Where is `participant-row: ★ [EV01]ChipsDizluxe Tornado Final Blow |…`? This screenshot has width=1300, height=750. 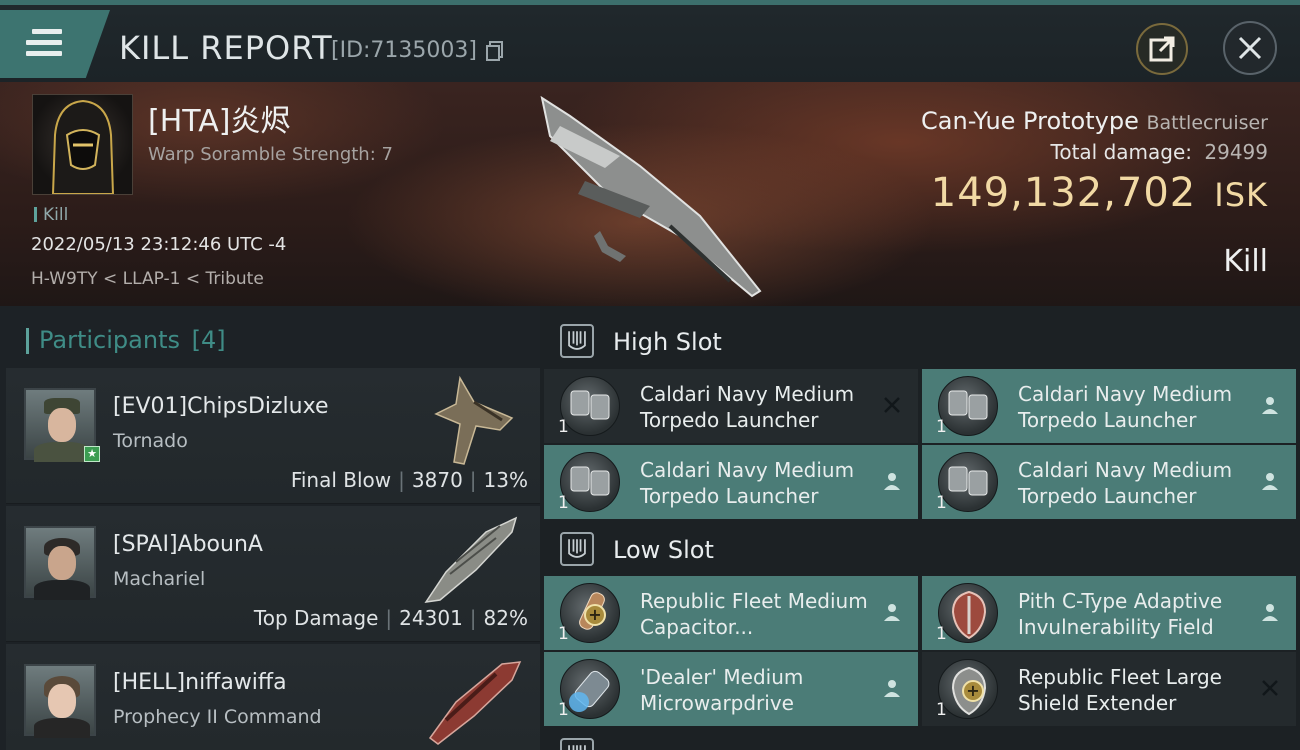 participant-row: ★ [EV01]ChipsDizluxe Tornado Final Blow |… is located at coordinates (273, 436).